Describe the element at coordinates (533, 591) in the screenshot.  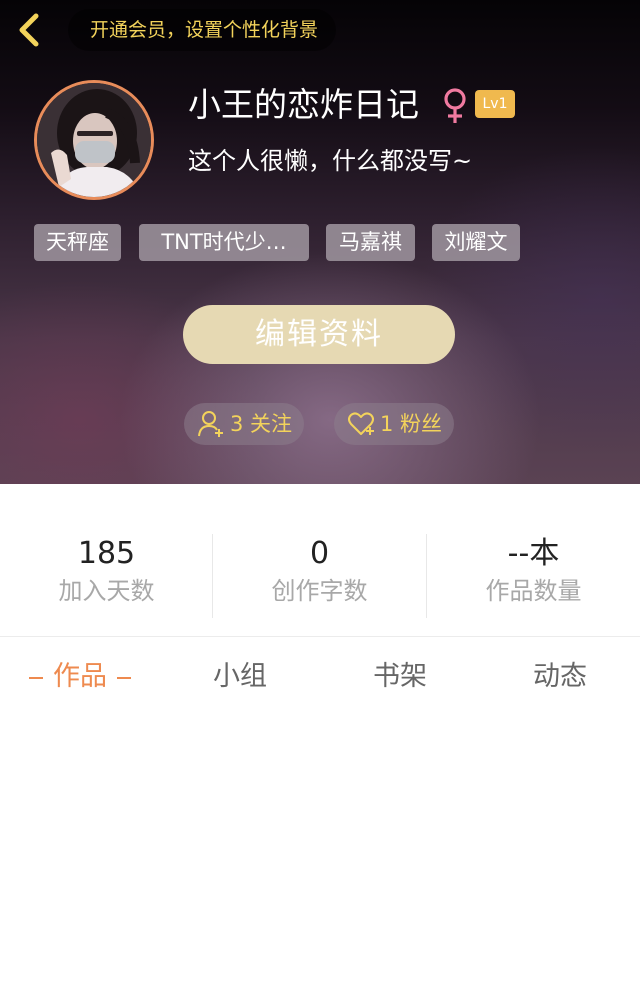
I see `stat-label: 作品数量` at that location.